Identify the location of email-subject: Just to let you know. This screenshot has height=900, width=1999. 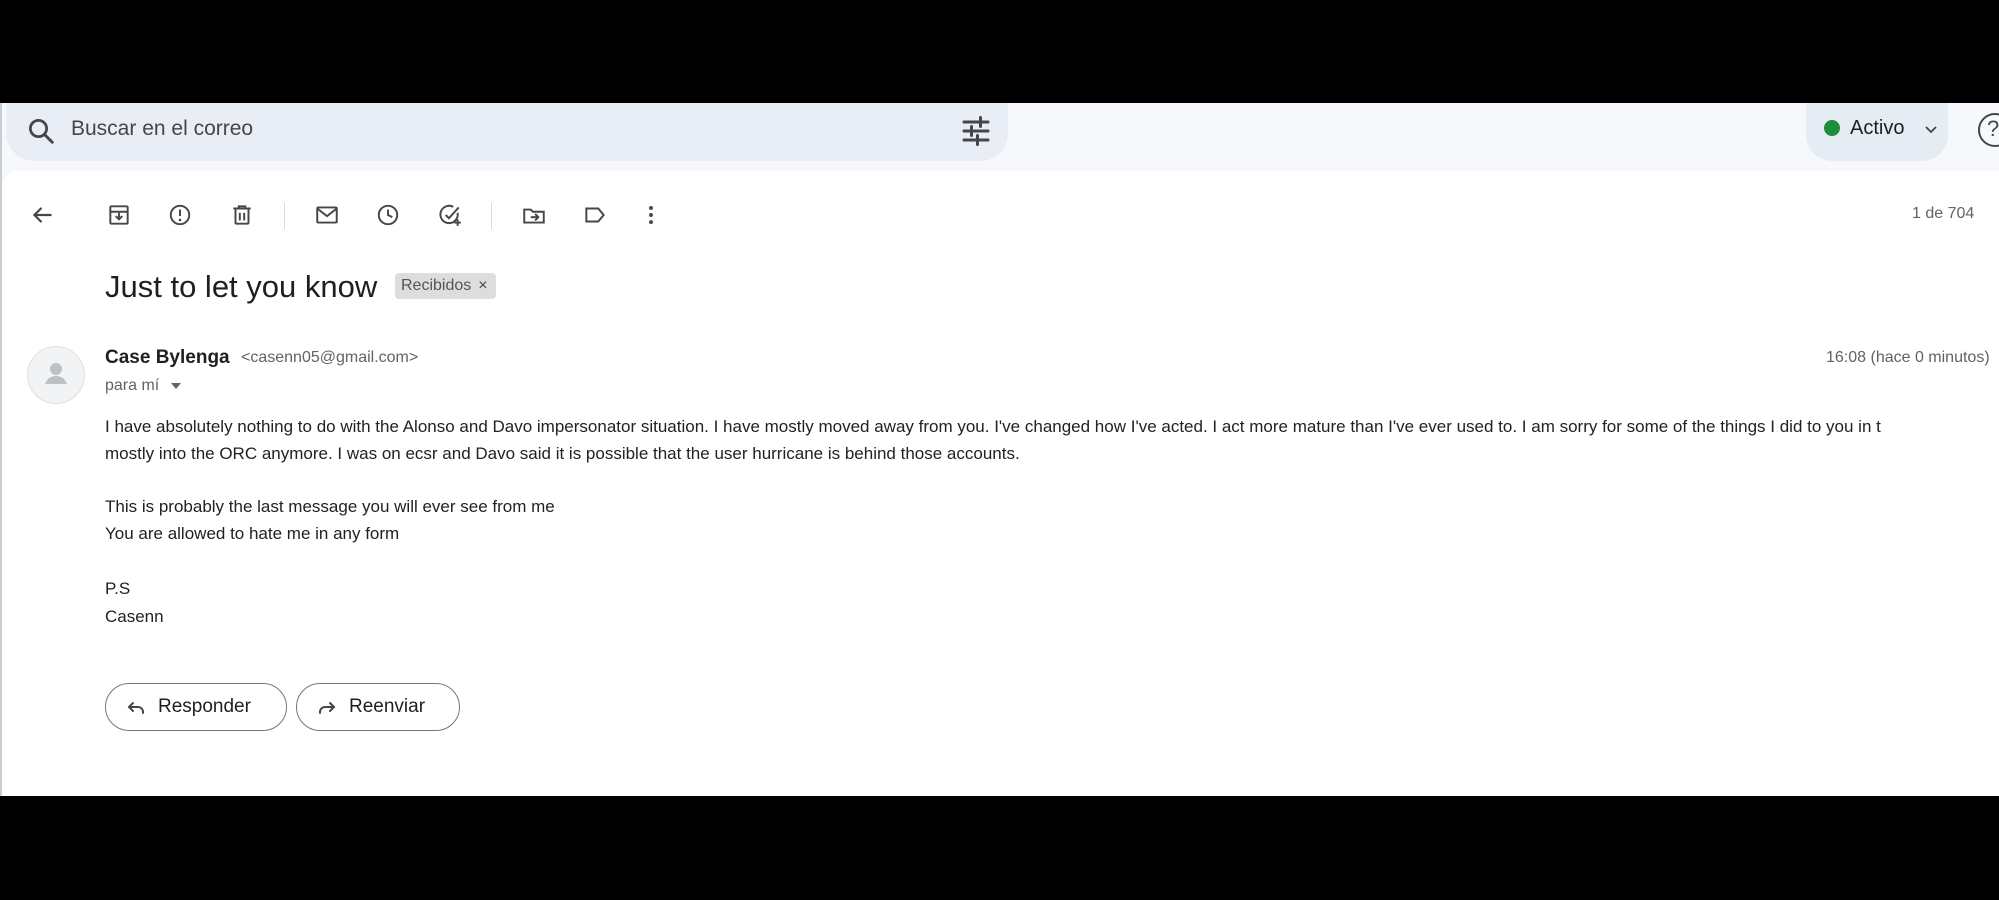
(241, 286).